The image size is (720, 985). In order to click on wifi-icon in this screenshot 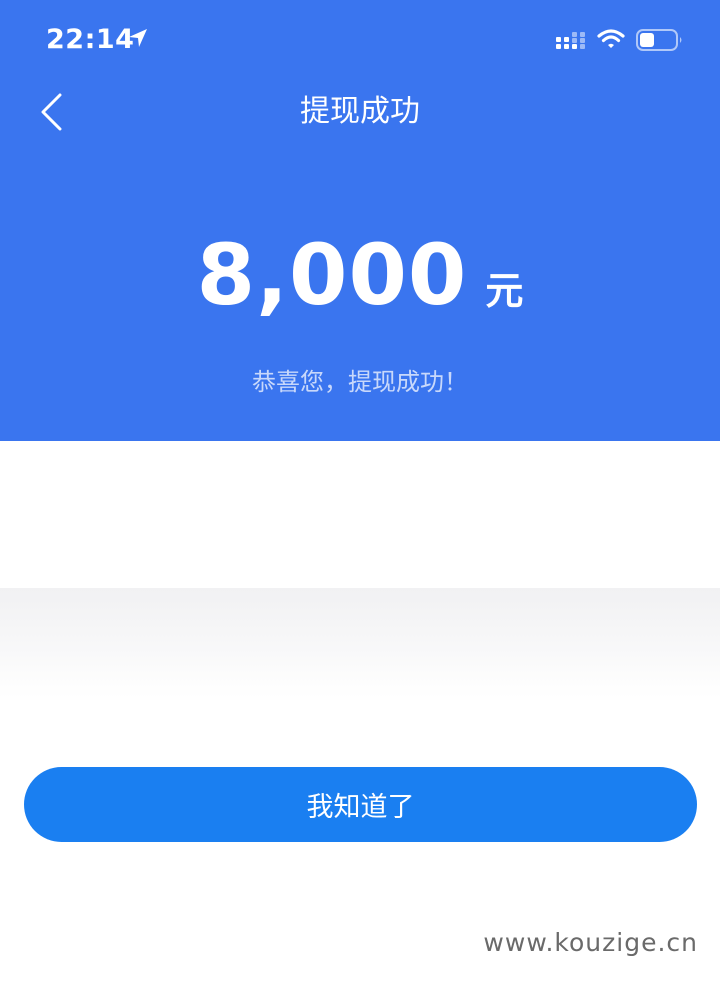, I will do `click(611, 38)`.